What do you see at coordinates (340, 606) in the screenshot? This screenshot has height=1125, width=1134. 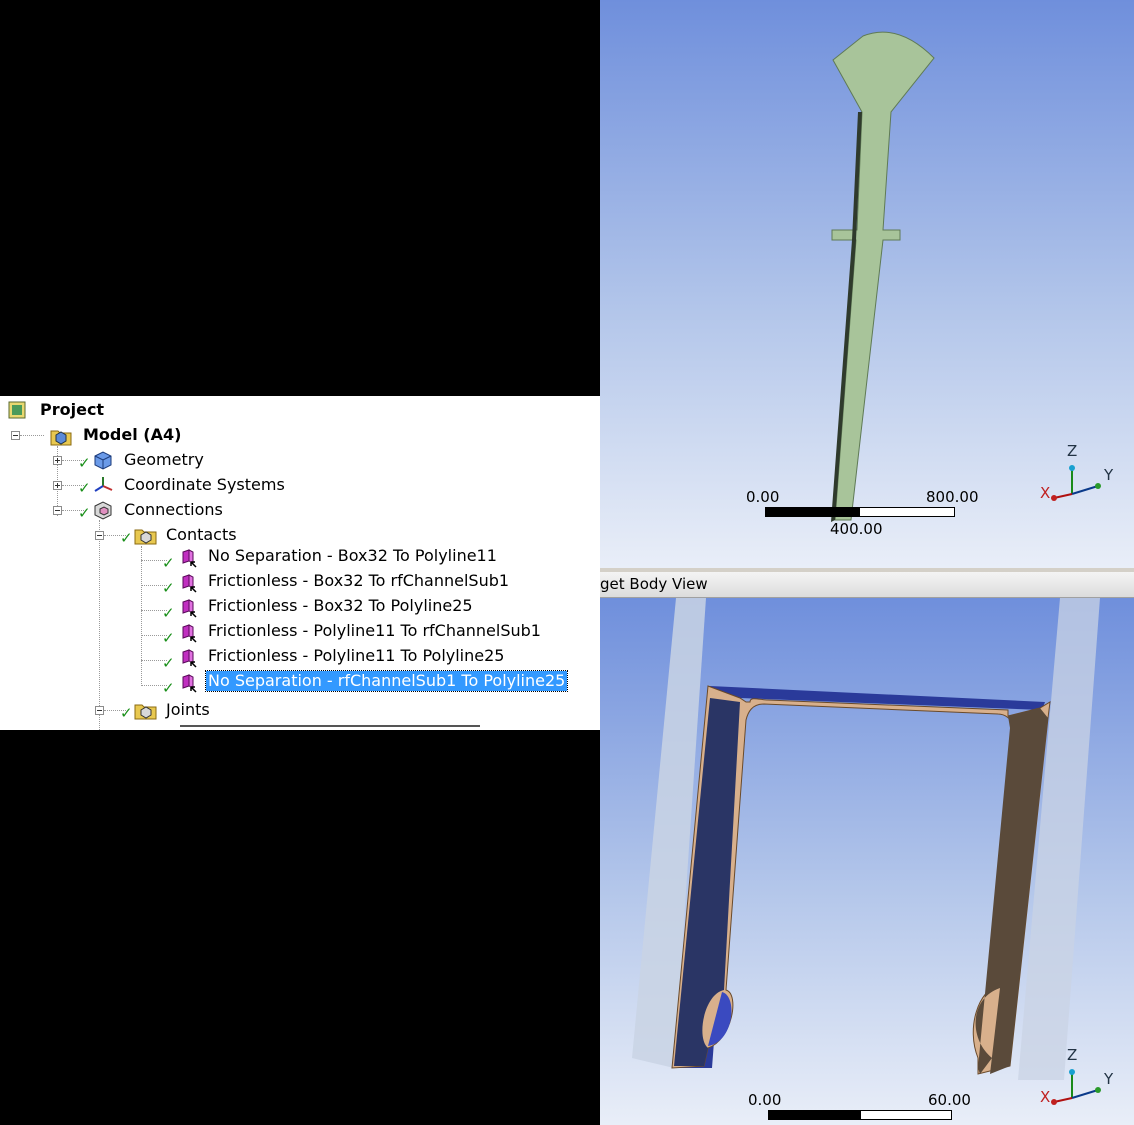 I see `tree-item-contact-region: Frictionless - Box32 To Polyline25` at bounding box center [340, 606].